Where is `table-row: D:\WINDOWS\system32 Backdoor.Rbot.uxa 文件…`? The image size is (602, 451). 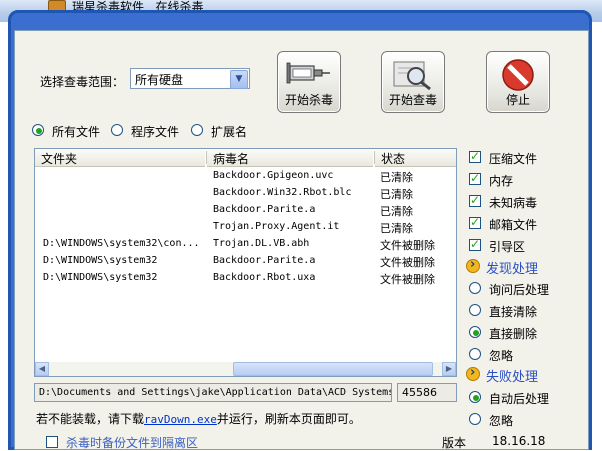 table-row: D:\WINDOWS\system32 Backdoor.Rbot.uxa 文件… is located at coordinates (245, 278).